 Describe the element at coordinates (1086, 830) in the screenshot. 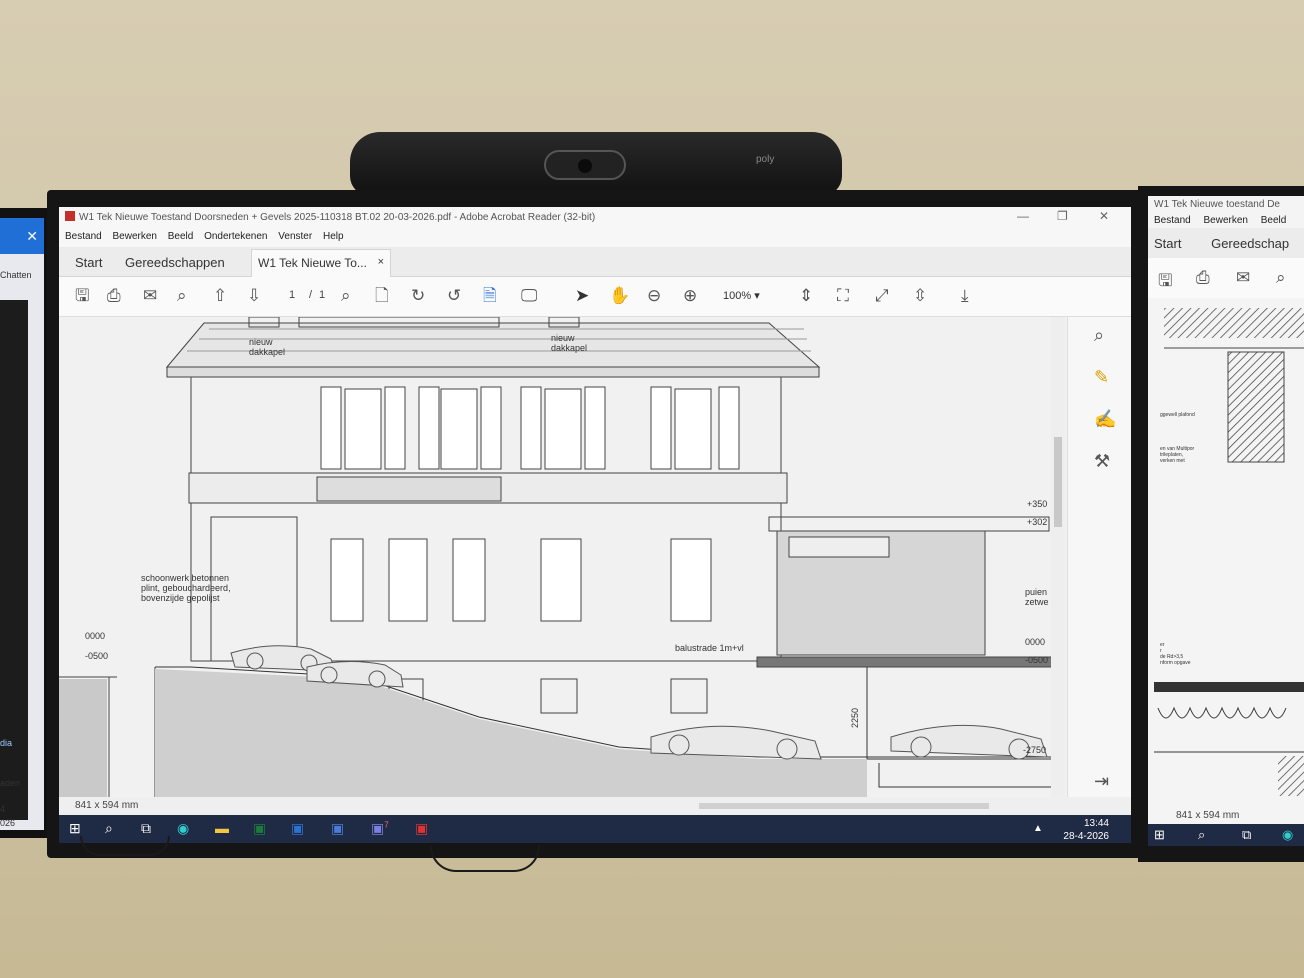

I see `system-clock: 13:44 28-4-2026` at that location.